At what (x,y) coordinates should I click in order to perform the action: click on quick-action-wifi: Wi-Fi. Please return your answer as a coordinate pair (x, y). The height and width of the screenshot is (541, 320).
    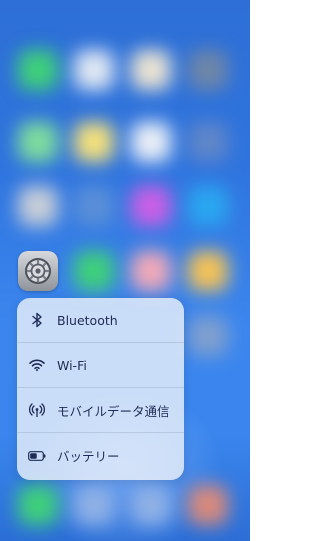
    Looking at the image, I should click on (100, 365).